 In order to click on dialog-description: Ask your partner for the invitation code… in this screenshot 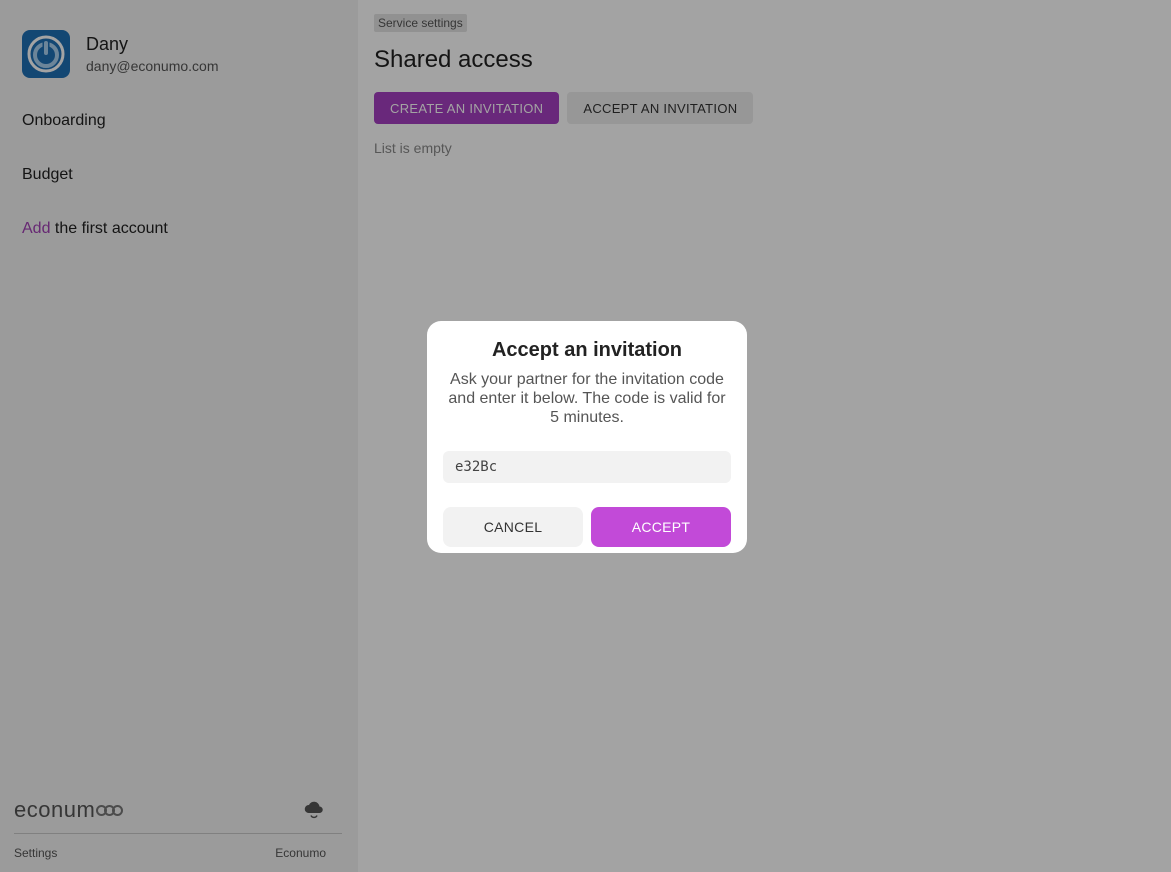, I will do `click(587, 398)`.